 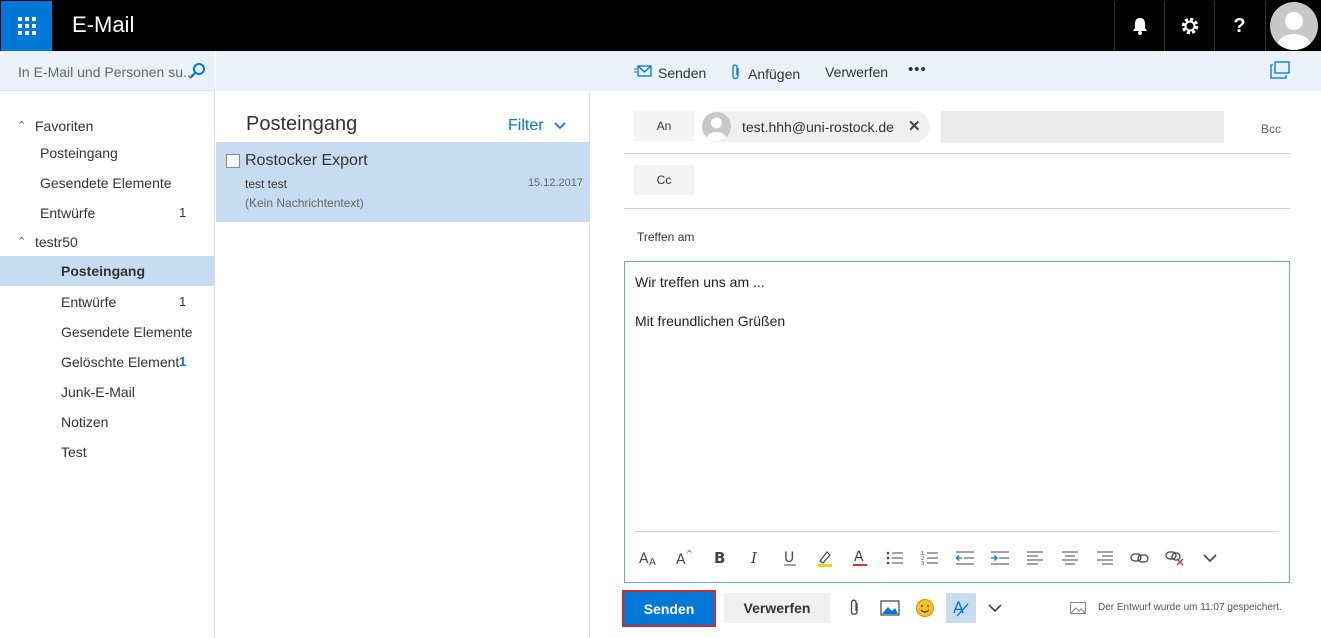 I want to click on bell-icon, so click(x=1139, y=26).